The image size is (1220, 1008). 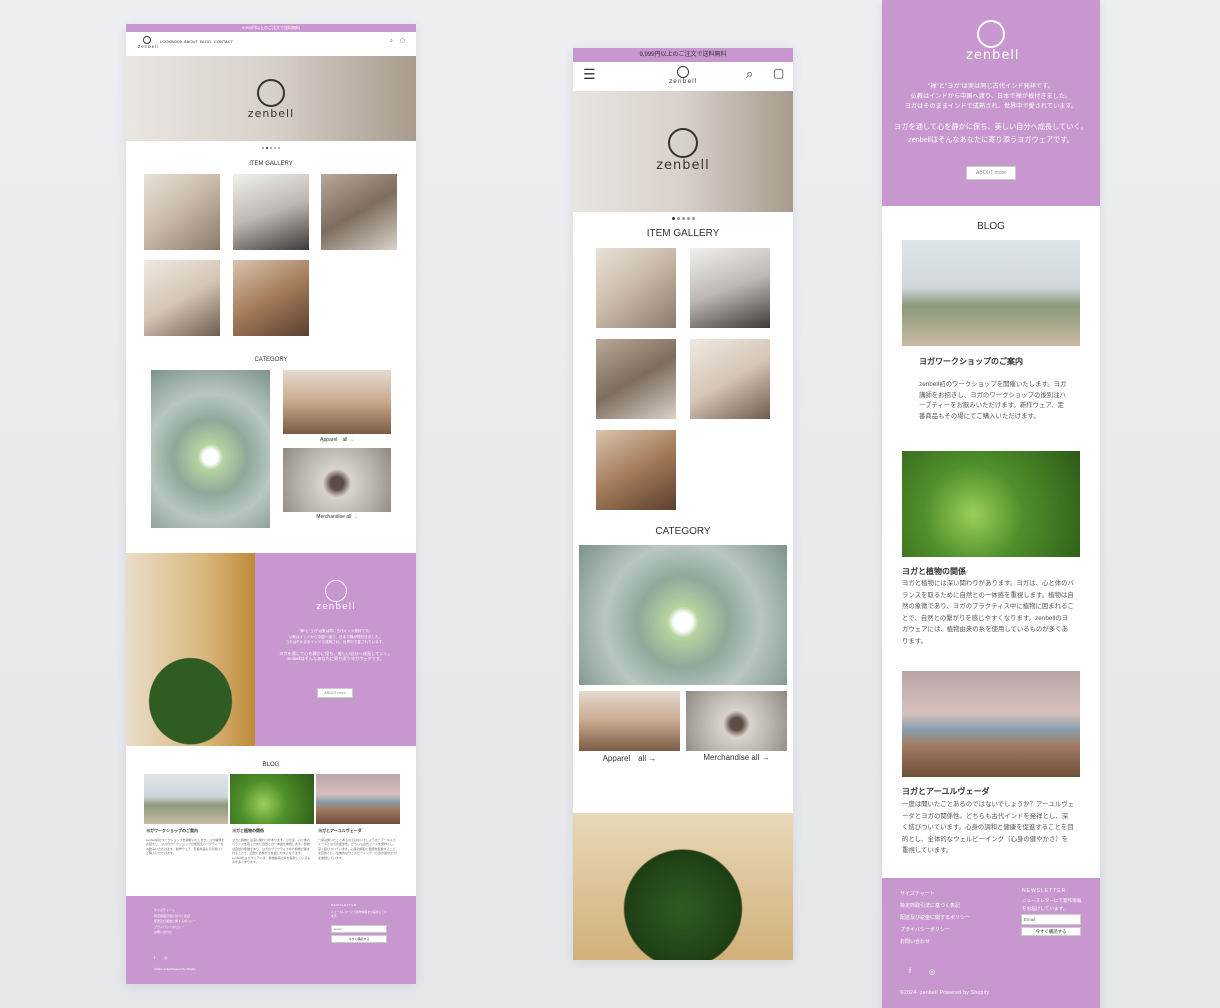 I want to click on footer-link: プライバシーポリシー, so click(x=955, y=930).